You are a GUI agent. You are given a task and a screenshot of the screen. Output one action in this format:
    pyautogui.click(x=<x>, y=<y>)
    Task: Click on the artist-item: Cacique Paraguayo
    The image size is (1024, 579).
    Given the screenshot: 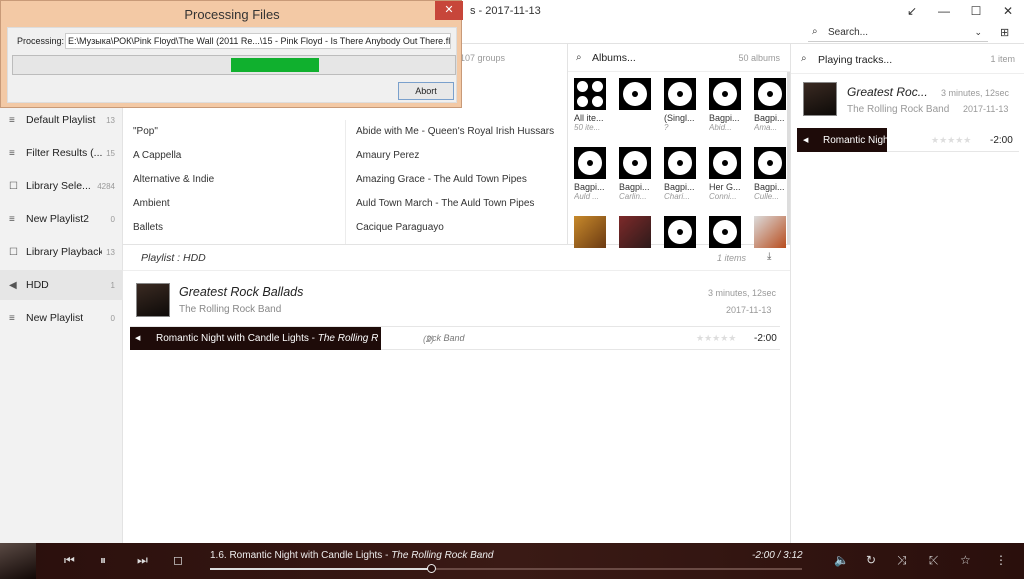 What is the action you would take?
    pyautogui.click(x=456, y=228)
    